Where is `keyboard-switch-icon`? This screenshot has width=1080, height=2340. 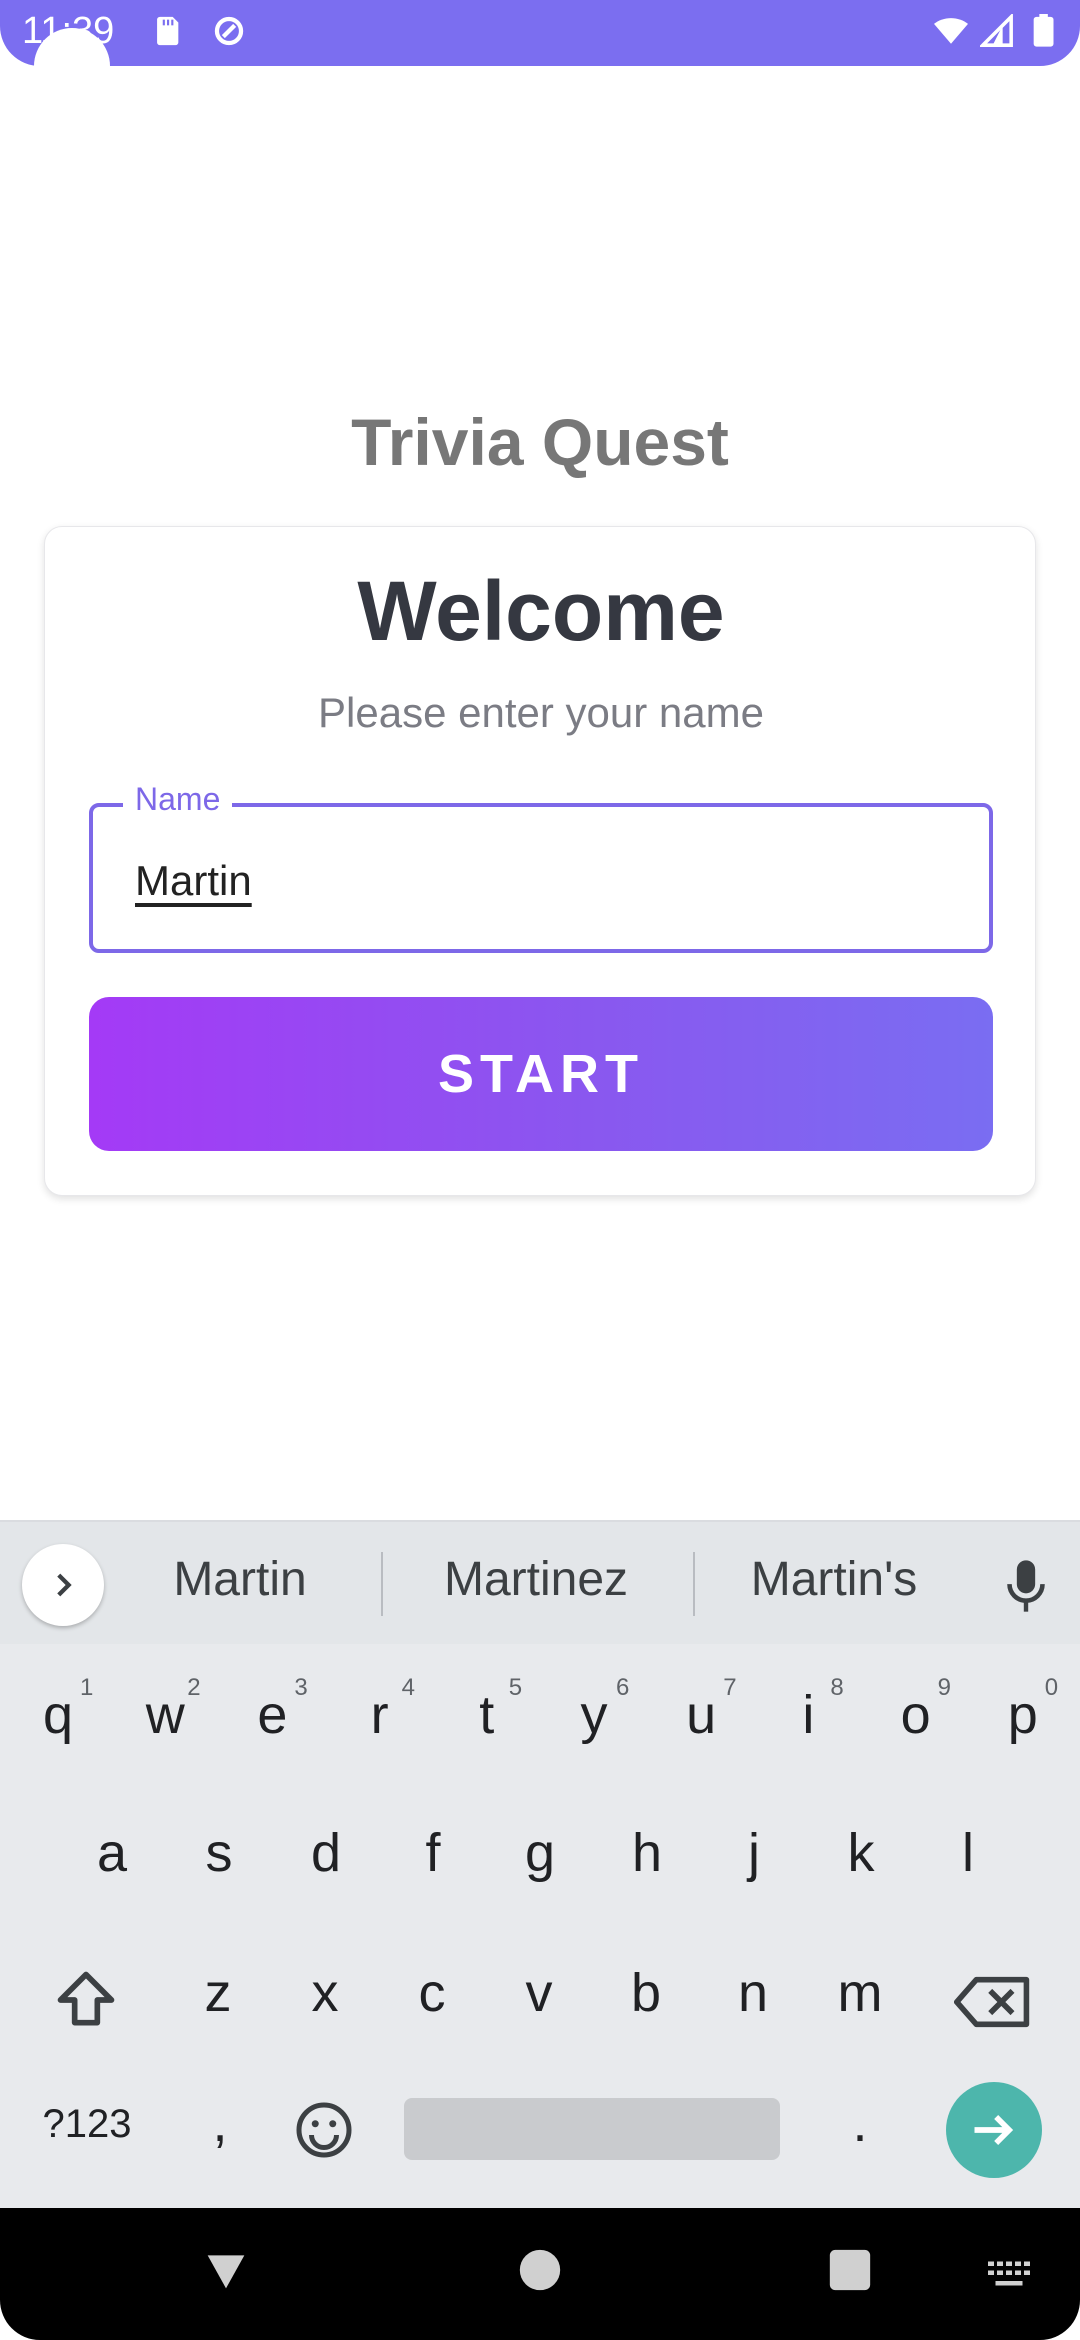 keyboard-switch-icon is located at coordinates (1009, 2275).